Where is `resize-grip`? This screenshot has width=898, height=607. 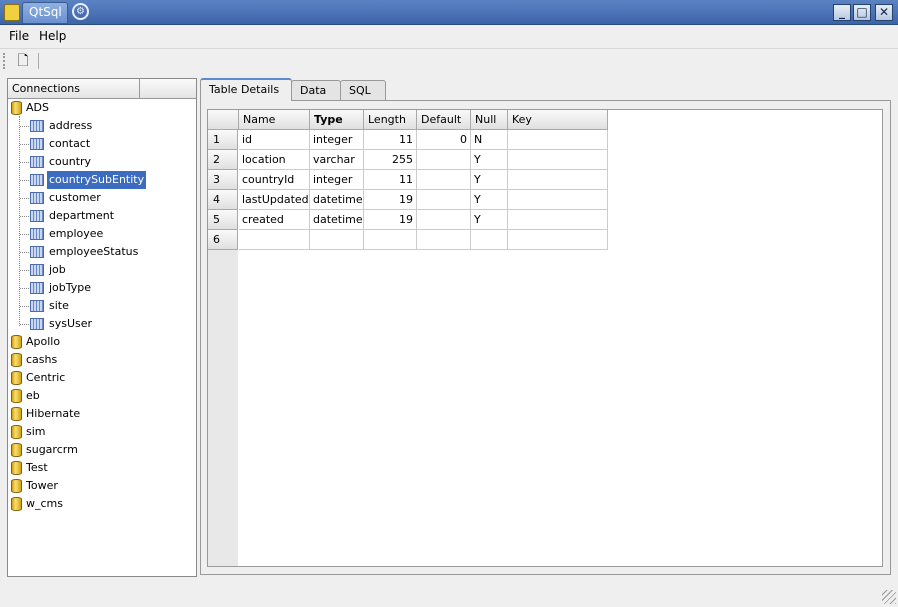
resize-grip is located at coordinates (889, 597).